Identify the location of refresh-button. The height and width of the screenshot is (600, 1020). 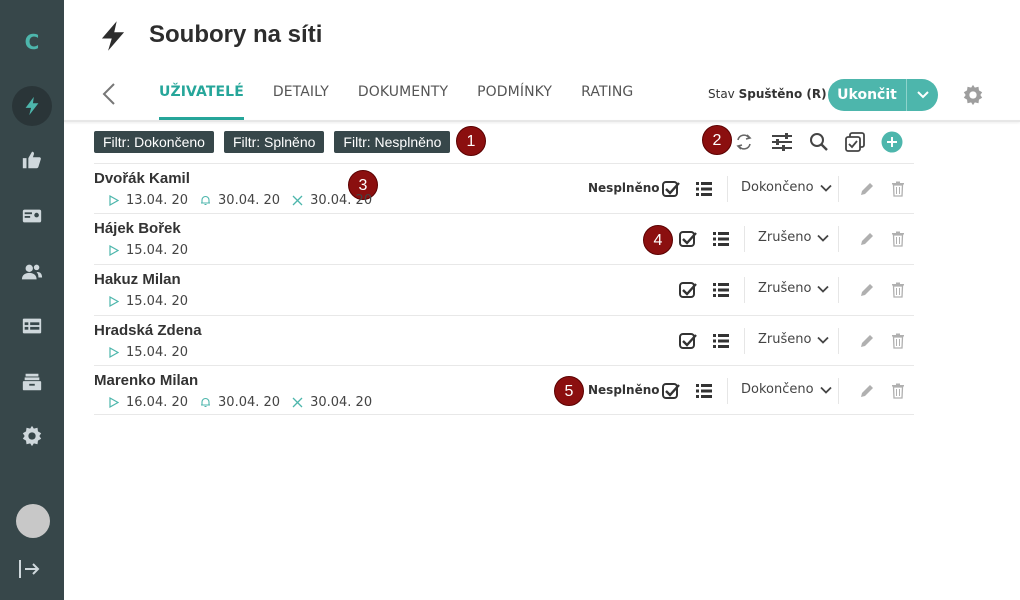
(744, 142).